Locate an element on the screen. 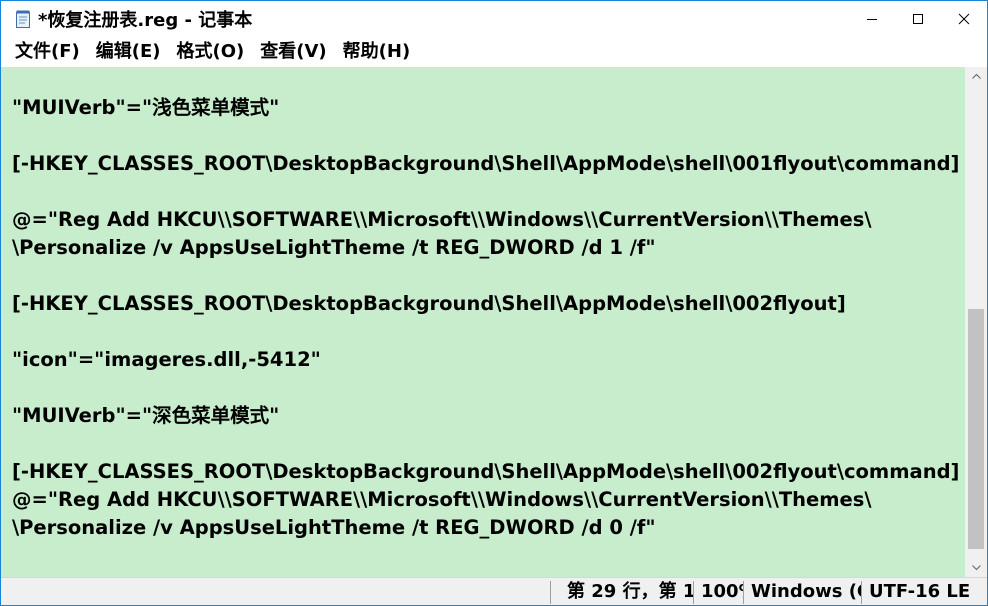  close-icon is located at coordinates (964, 19).